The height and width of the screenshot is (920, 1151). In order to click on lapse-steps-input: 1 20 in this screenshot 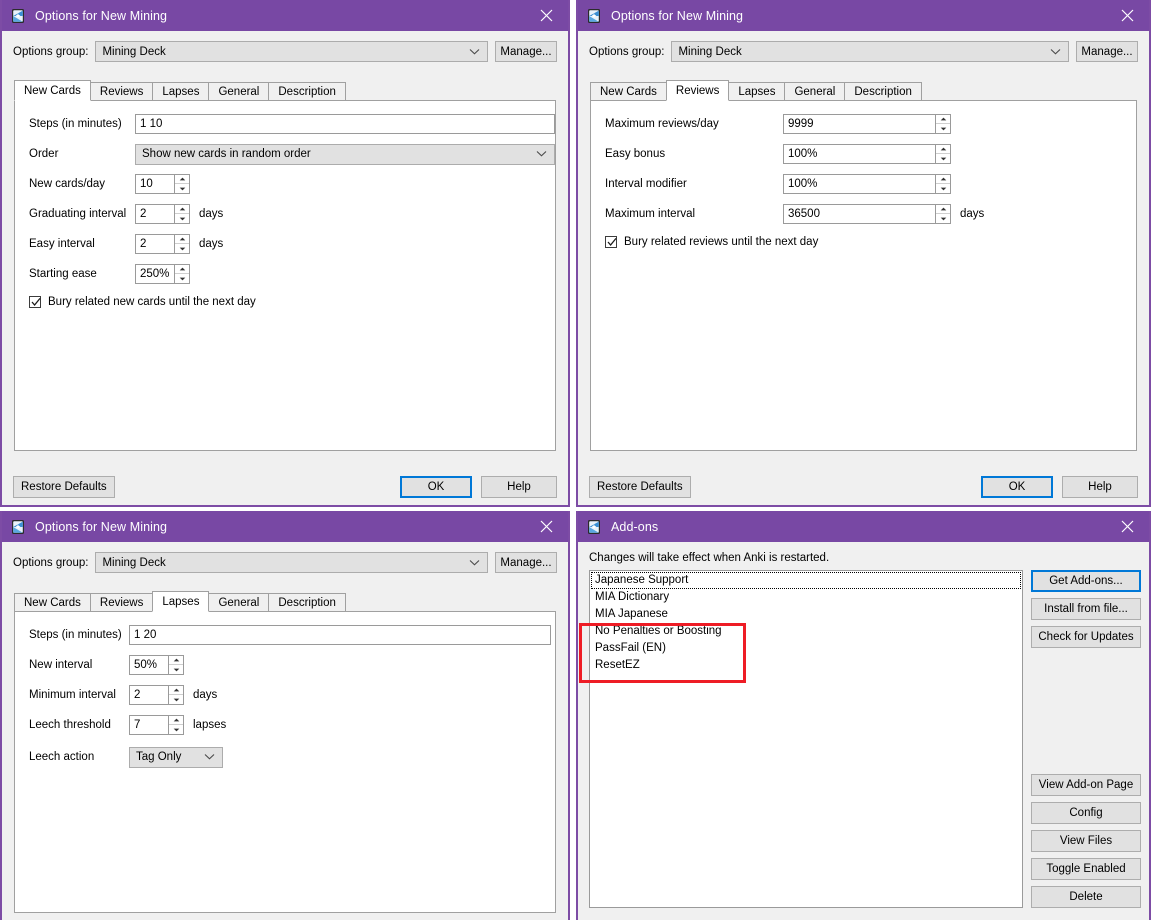, I will do `click(340, 635)`.